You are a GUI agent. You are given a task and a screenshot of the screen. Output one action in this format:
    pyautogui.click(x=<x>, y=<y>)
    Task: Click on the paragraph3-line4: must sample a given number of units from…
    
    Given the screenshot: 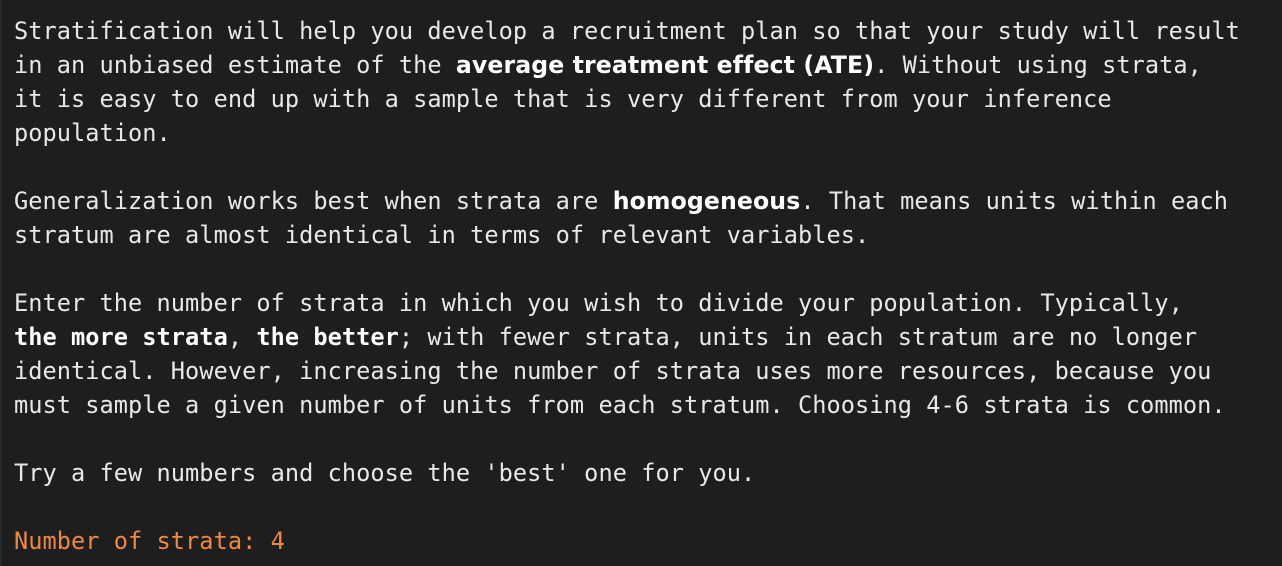 What is the action you would take?
    pyautogui.click(x=620, y=405)
    